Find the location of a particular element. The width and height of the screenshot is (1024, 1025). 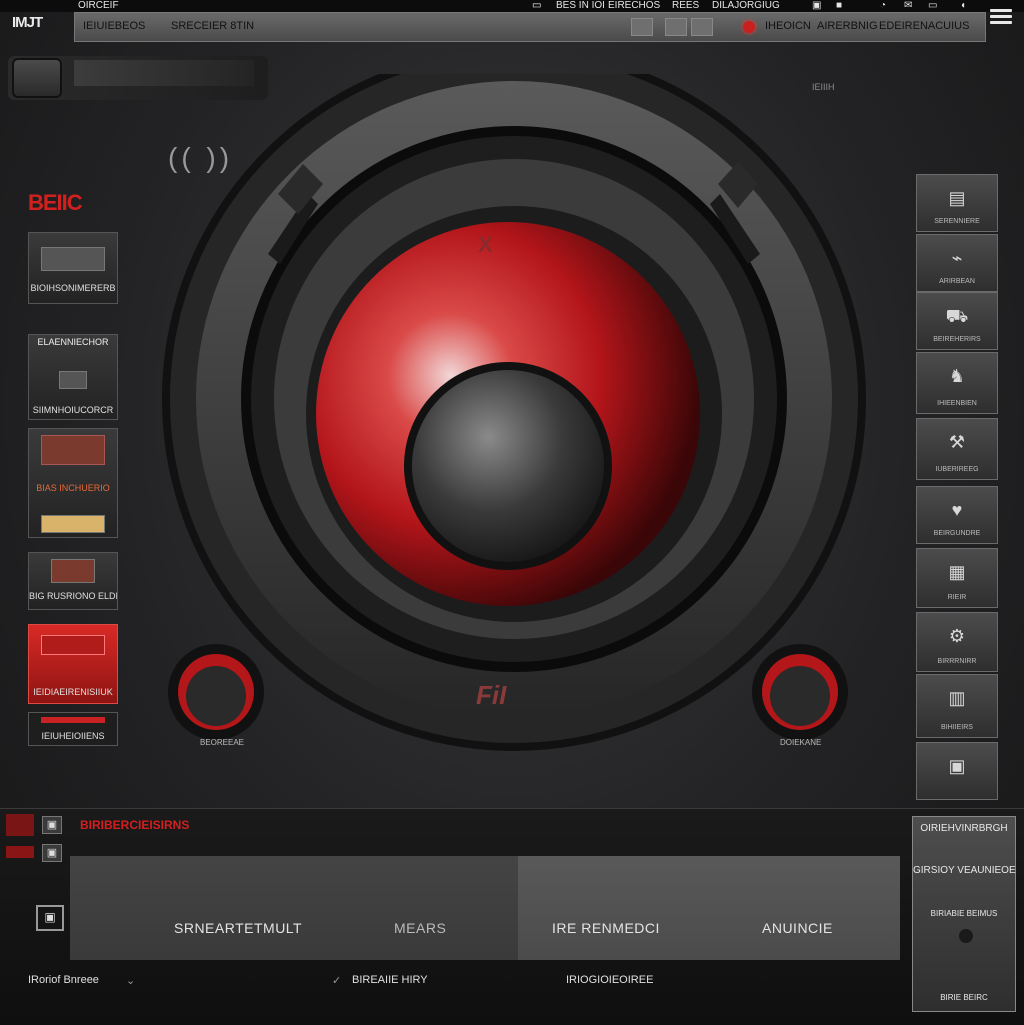

left-panel-item-2: ELAENNIECHOR SIIMNHOIUCORCR is located at coordinates (73, 377).